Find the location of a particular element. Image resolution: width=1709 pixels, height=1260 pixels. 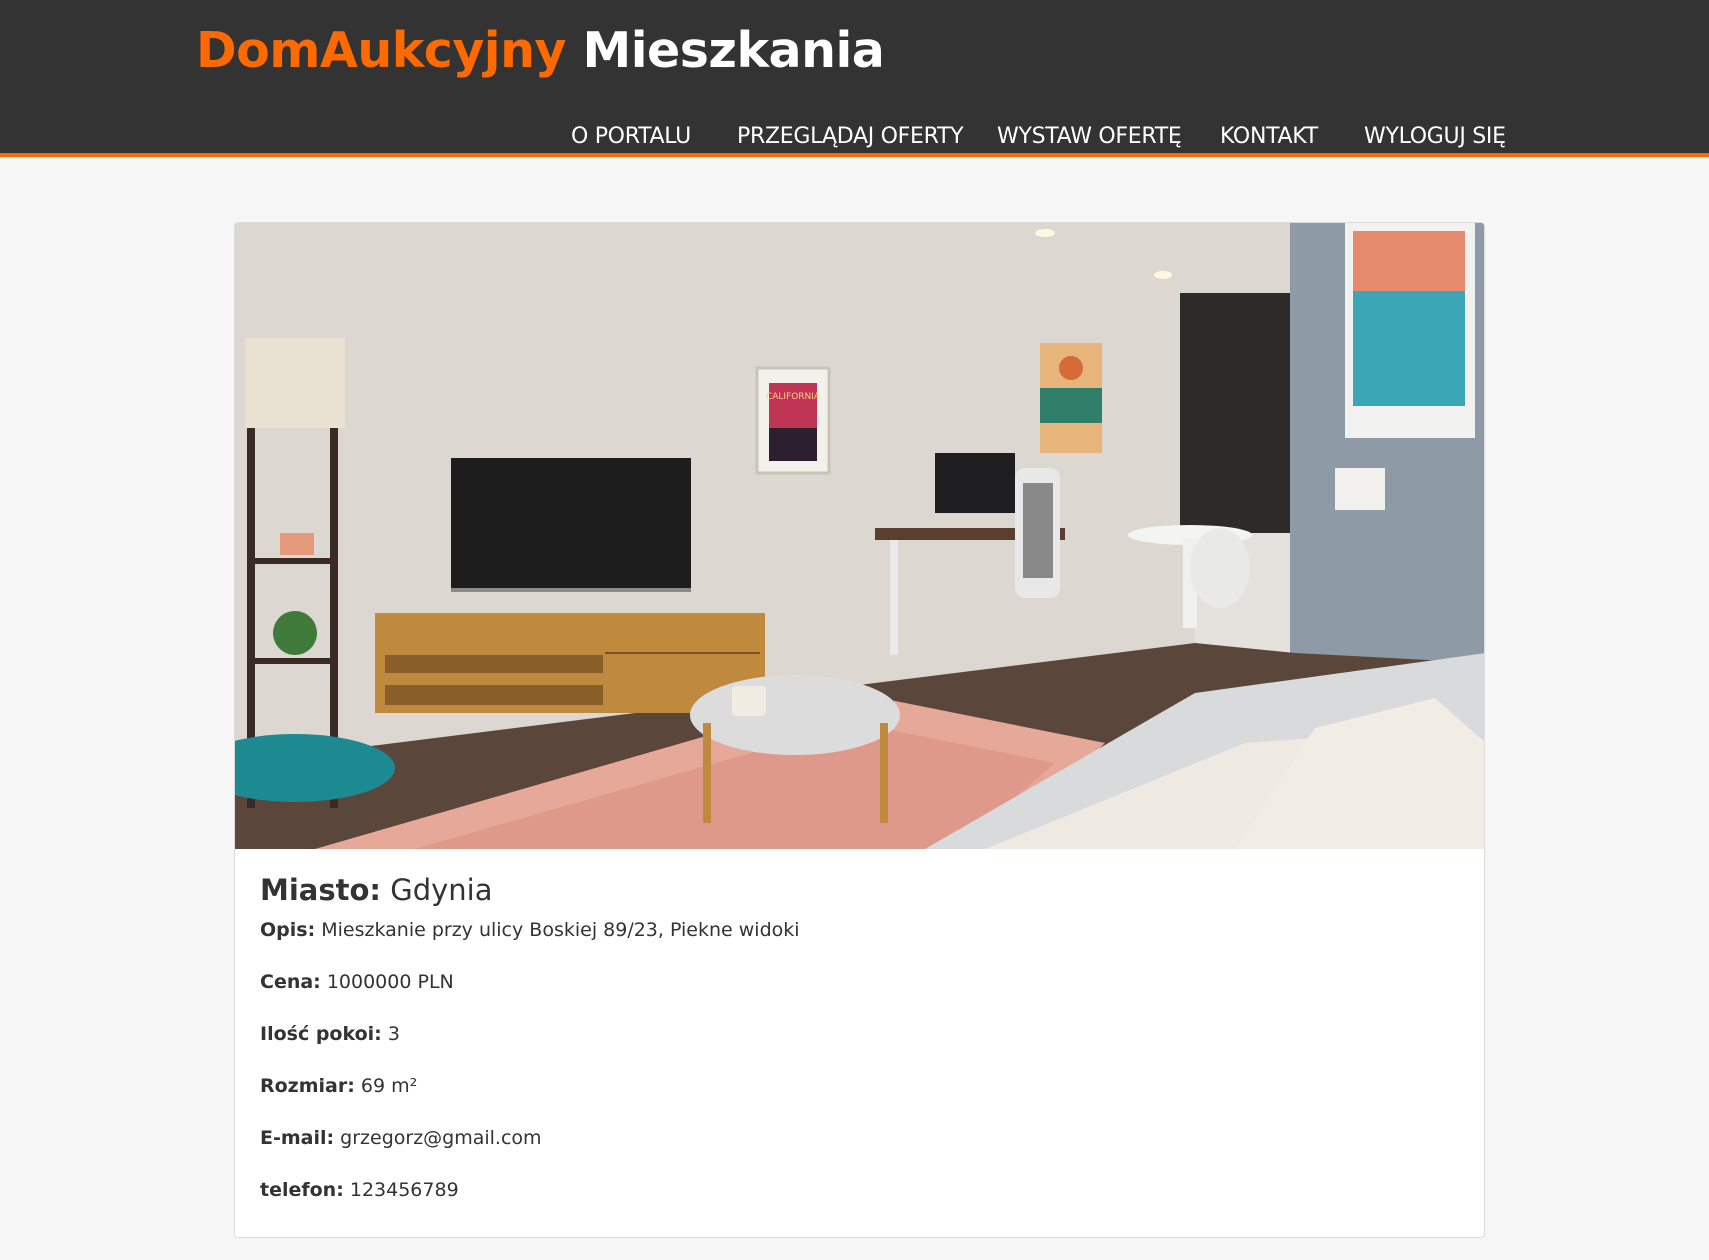

field-phone: telefon: 123456789 is located at coordinates (860, 1205).